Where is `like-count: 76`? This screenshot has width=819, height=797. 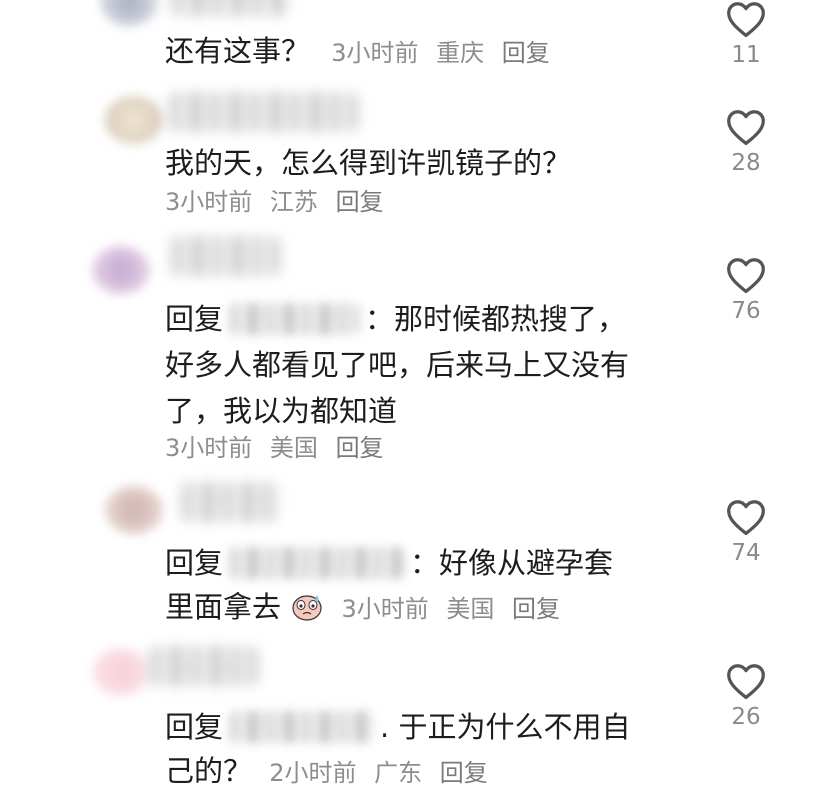
like-count: 76 is located at coordinates (746, 311).